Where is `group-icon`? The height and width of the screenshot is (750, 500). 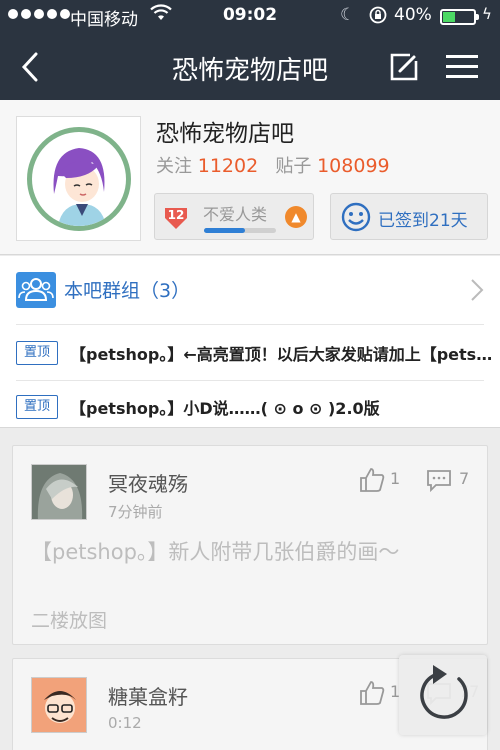
group-icon is located at coordinates (36, 290).